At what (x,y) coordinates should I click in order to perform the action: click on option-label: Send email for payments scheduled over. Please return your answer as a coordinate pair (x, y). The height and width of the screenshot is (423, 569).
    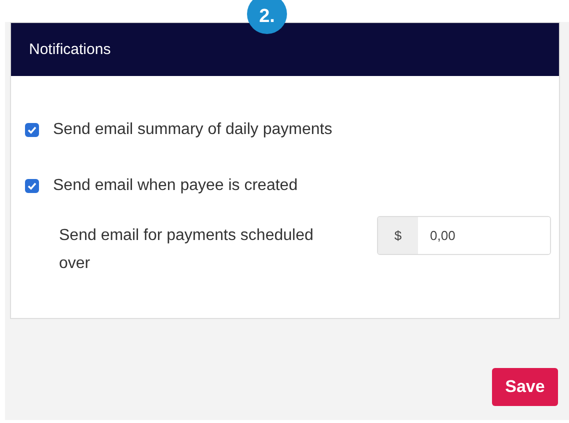
    Looking at the image, I should click on (186, 250).